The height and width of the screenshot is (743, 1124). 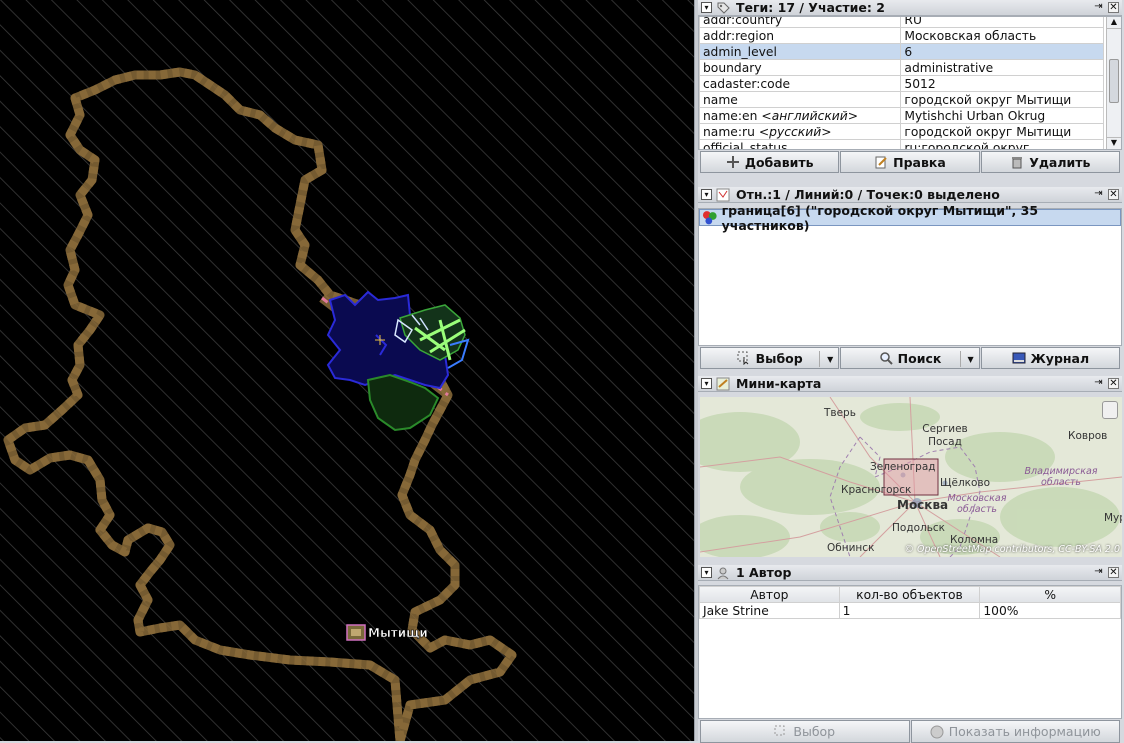 I want to click on scroll-thumb, so click(x=1114, y=81).